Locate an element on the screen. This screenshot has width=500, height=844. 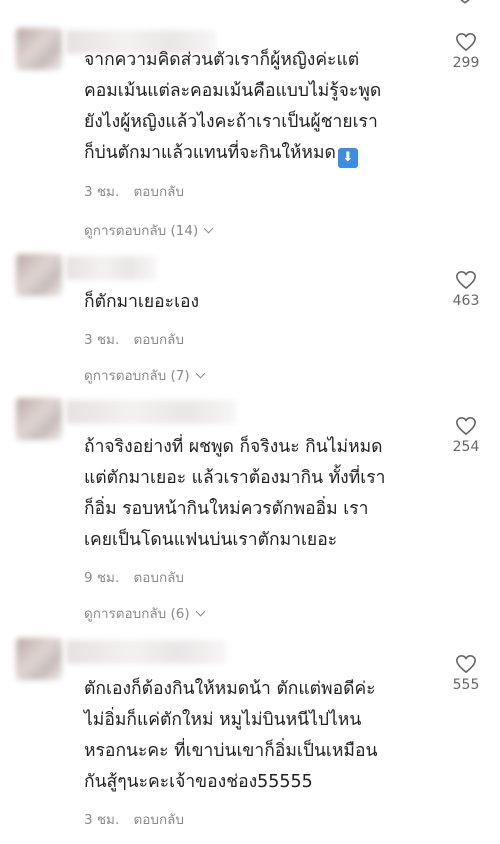
like-button: 254 is located at coordinates (466, 435).